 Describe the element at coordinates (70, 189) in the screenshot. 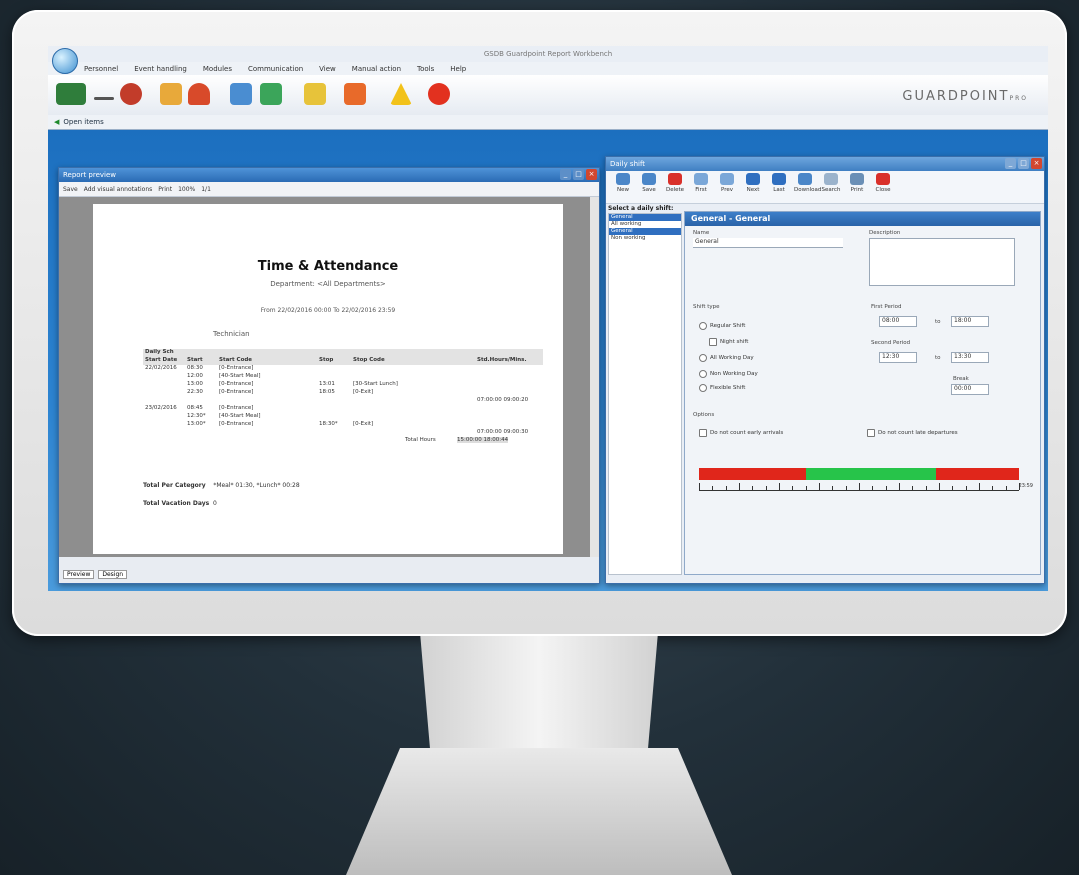

I see `save-button: Save` at that location.